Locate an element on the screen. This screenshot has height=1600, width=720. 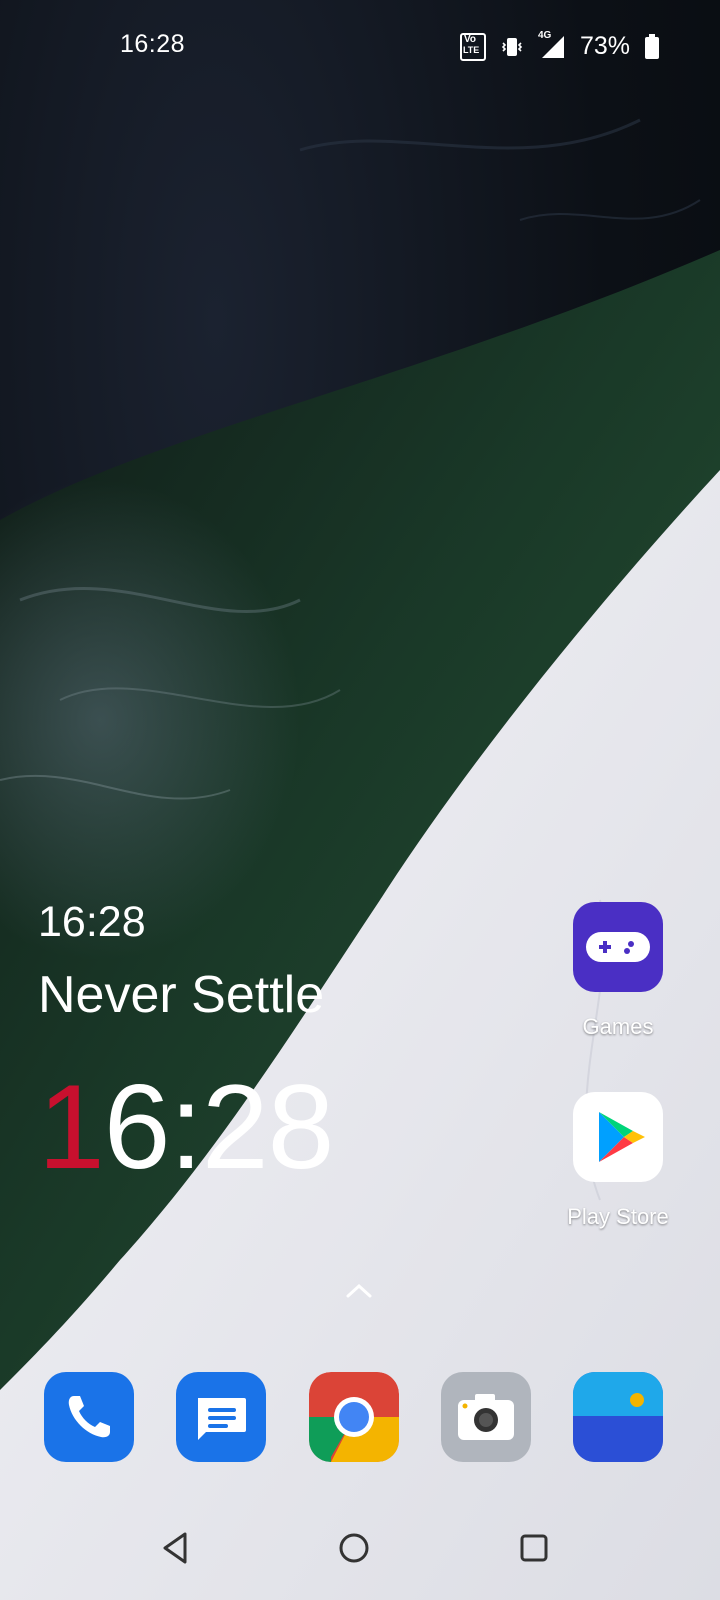
play-store-icon is located at coordinates (618, 1137).